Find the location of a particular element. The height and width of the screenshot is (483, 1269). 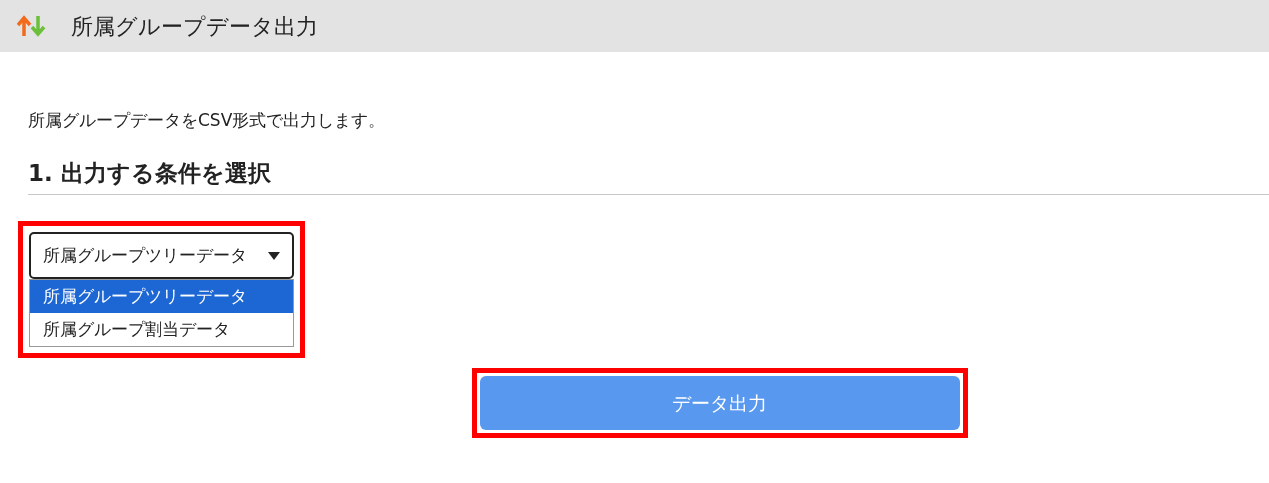

sort-arrows-icon is located at coordinates (32, 26).